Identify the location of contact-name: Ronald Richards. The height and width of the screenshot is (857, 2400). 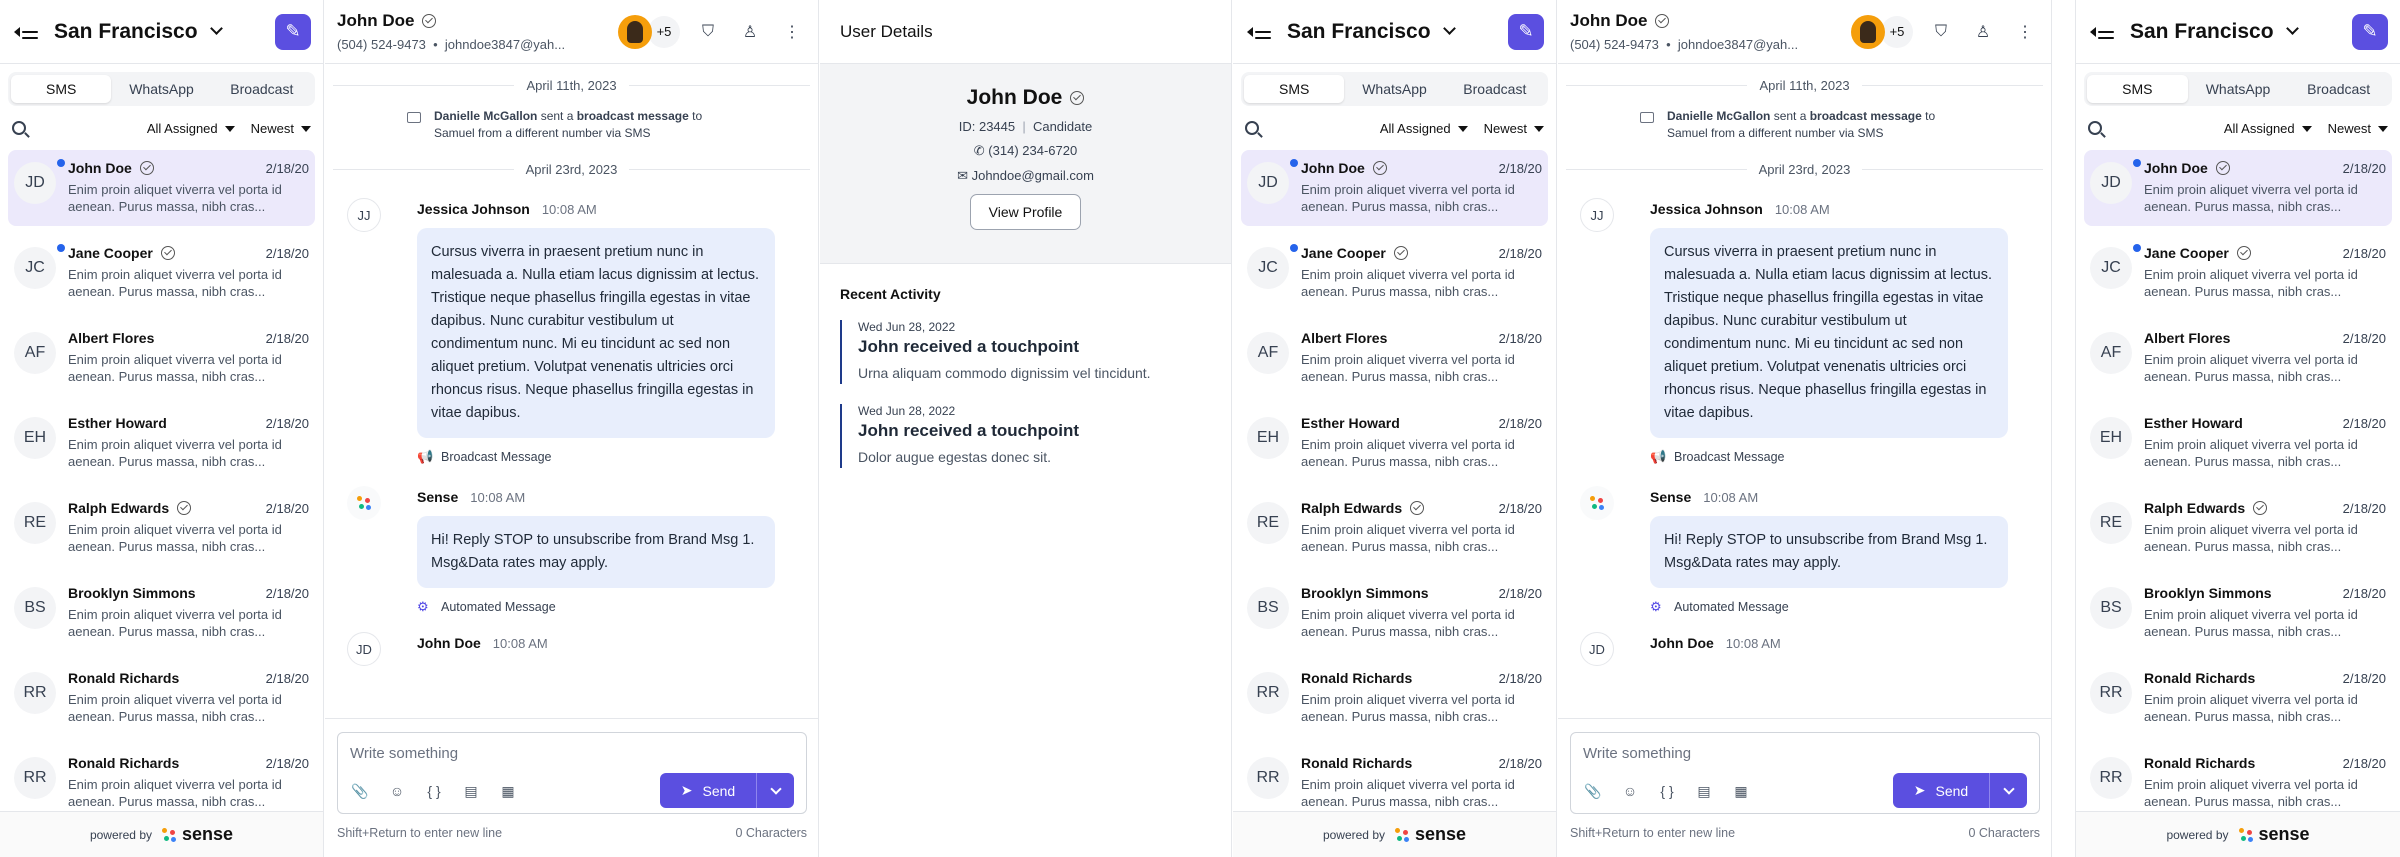
(124, 678).